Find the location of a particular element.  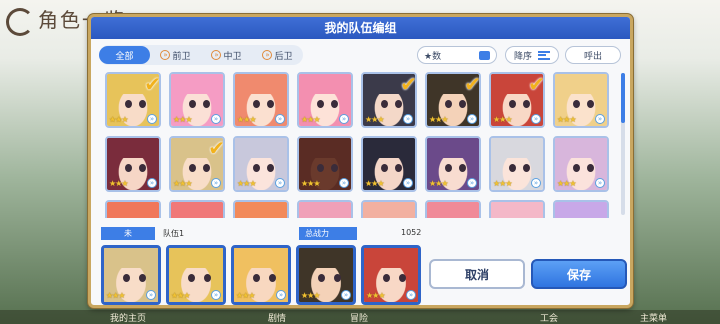

logo-swirl-icon is located at coordinates (20, 21).